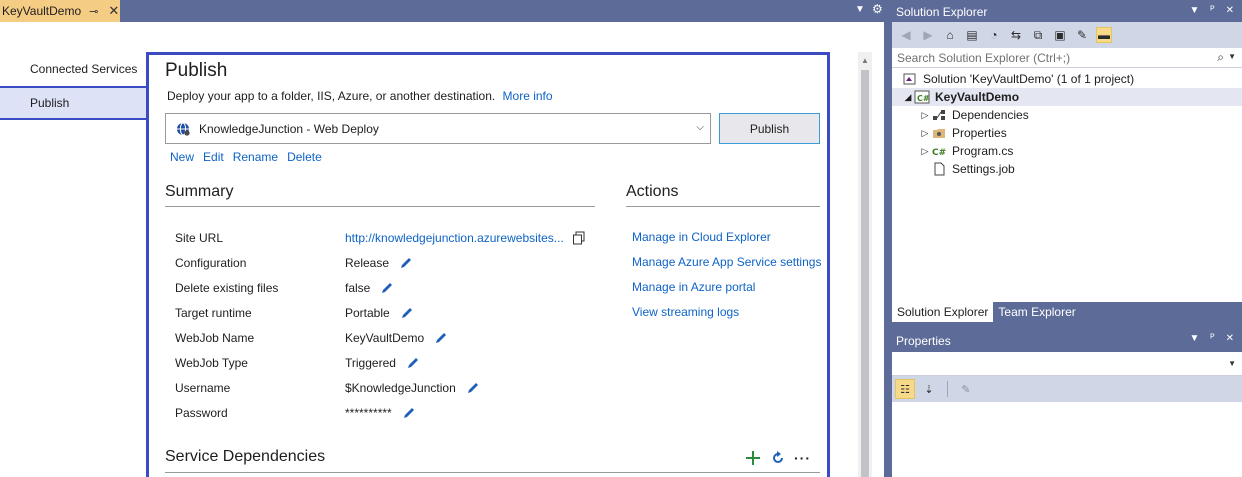 Image resolution: width=1242 pixels, height=477 pixels. Describe the element at coordinates (1067, 169) in the screenshot. I see `tree-item-settings-job: Settings.job` at that location.